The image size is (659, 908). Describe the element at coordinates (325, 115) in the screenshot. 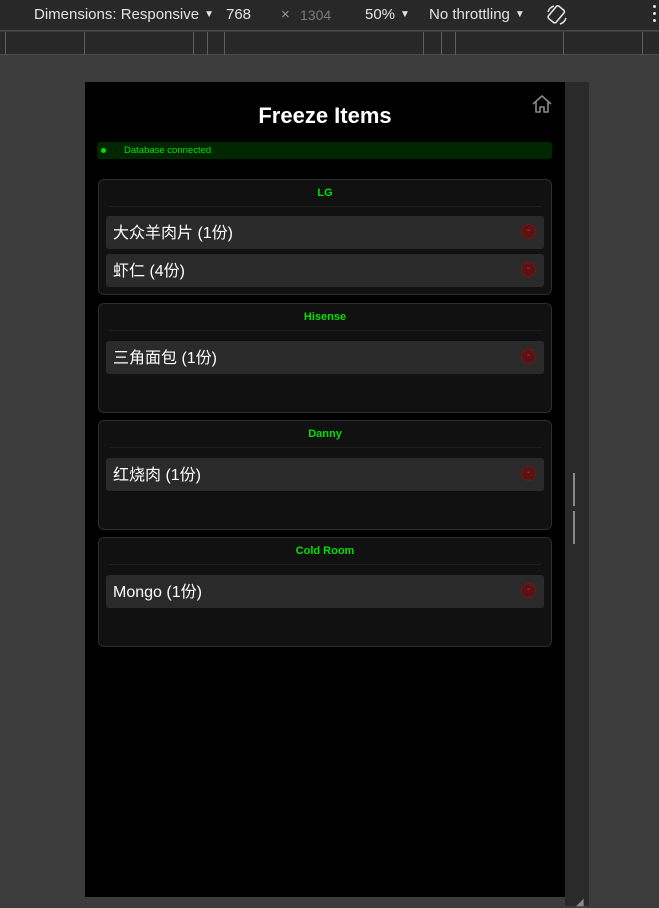

I see `page-title: Freeze Items` at that location.